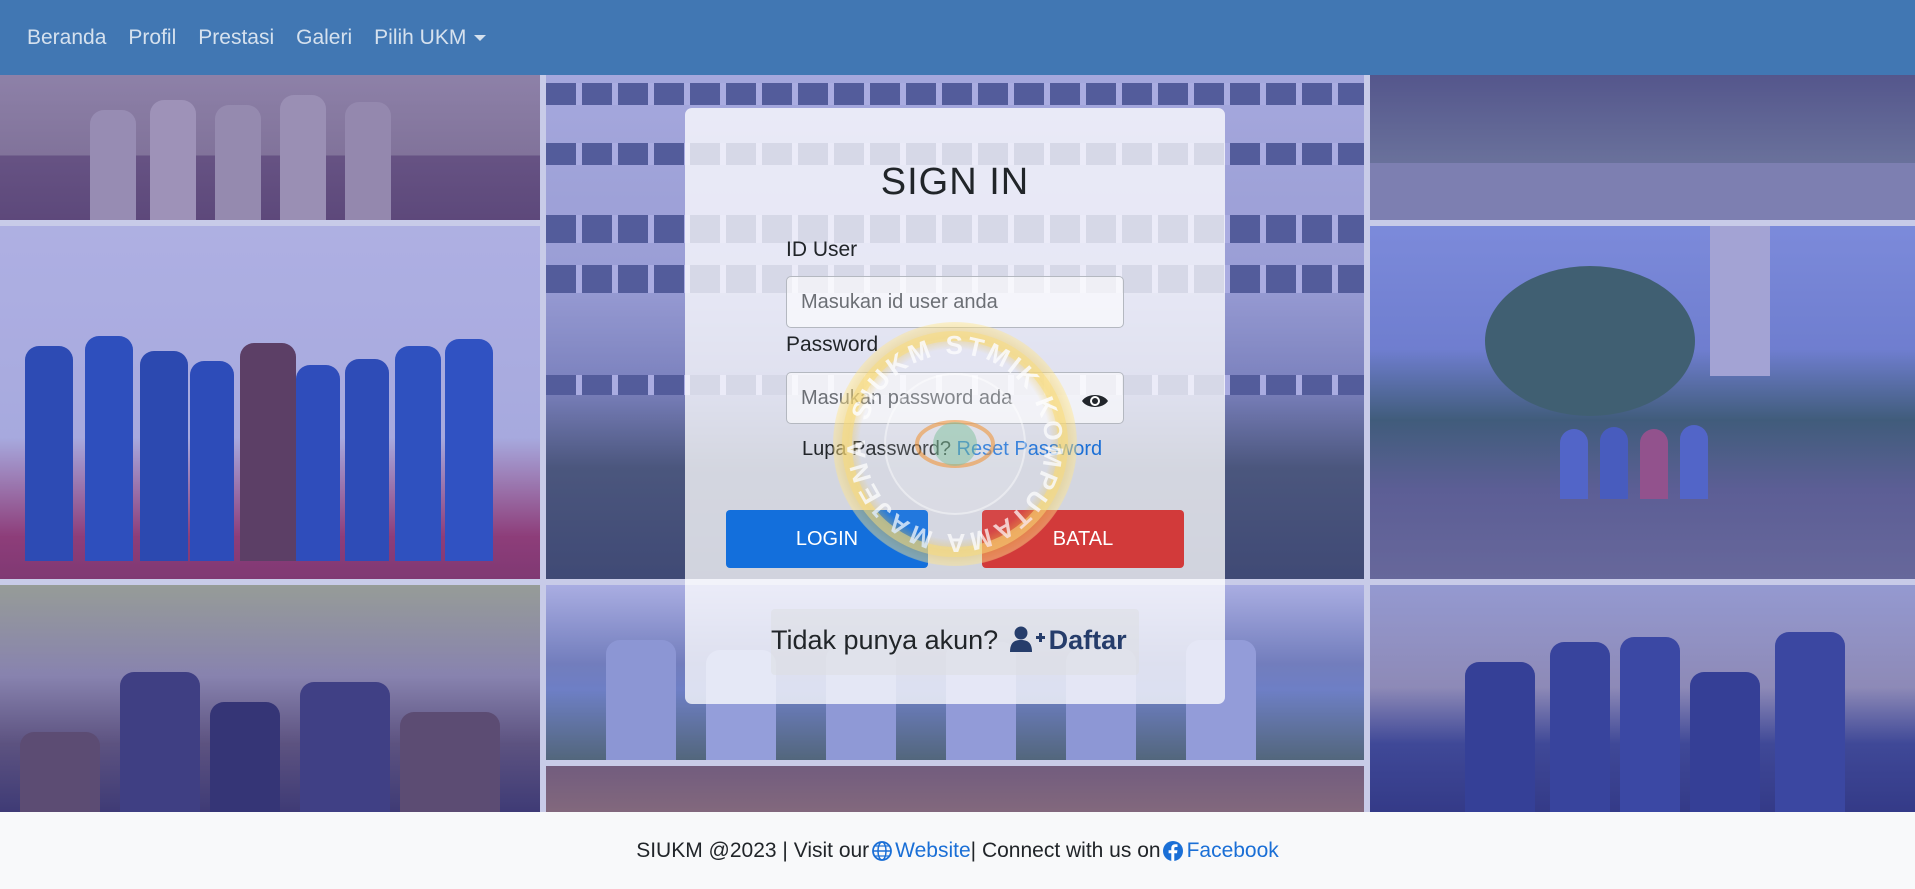  I want to click on id-user-input, so click(955, 302).